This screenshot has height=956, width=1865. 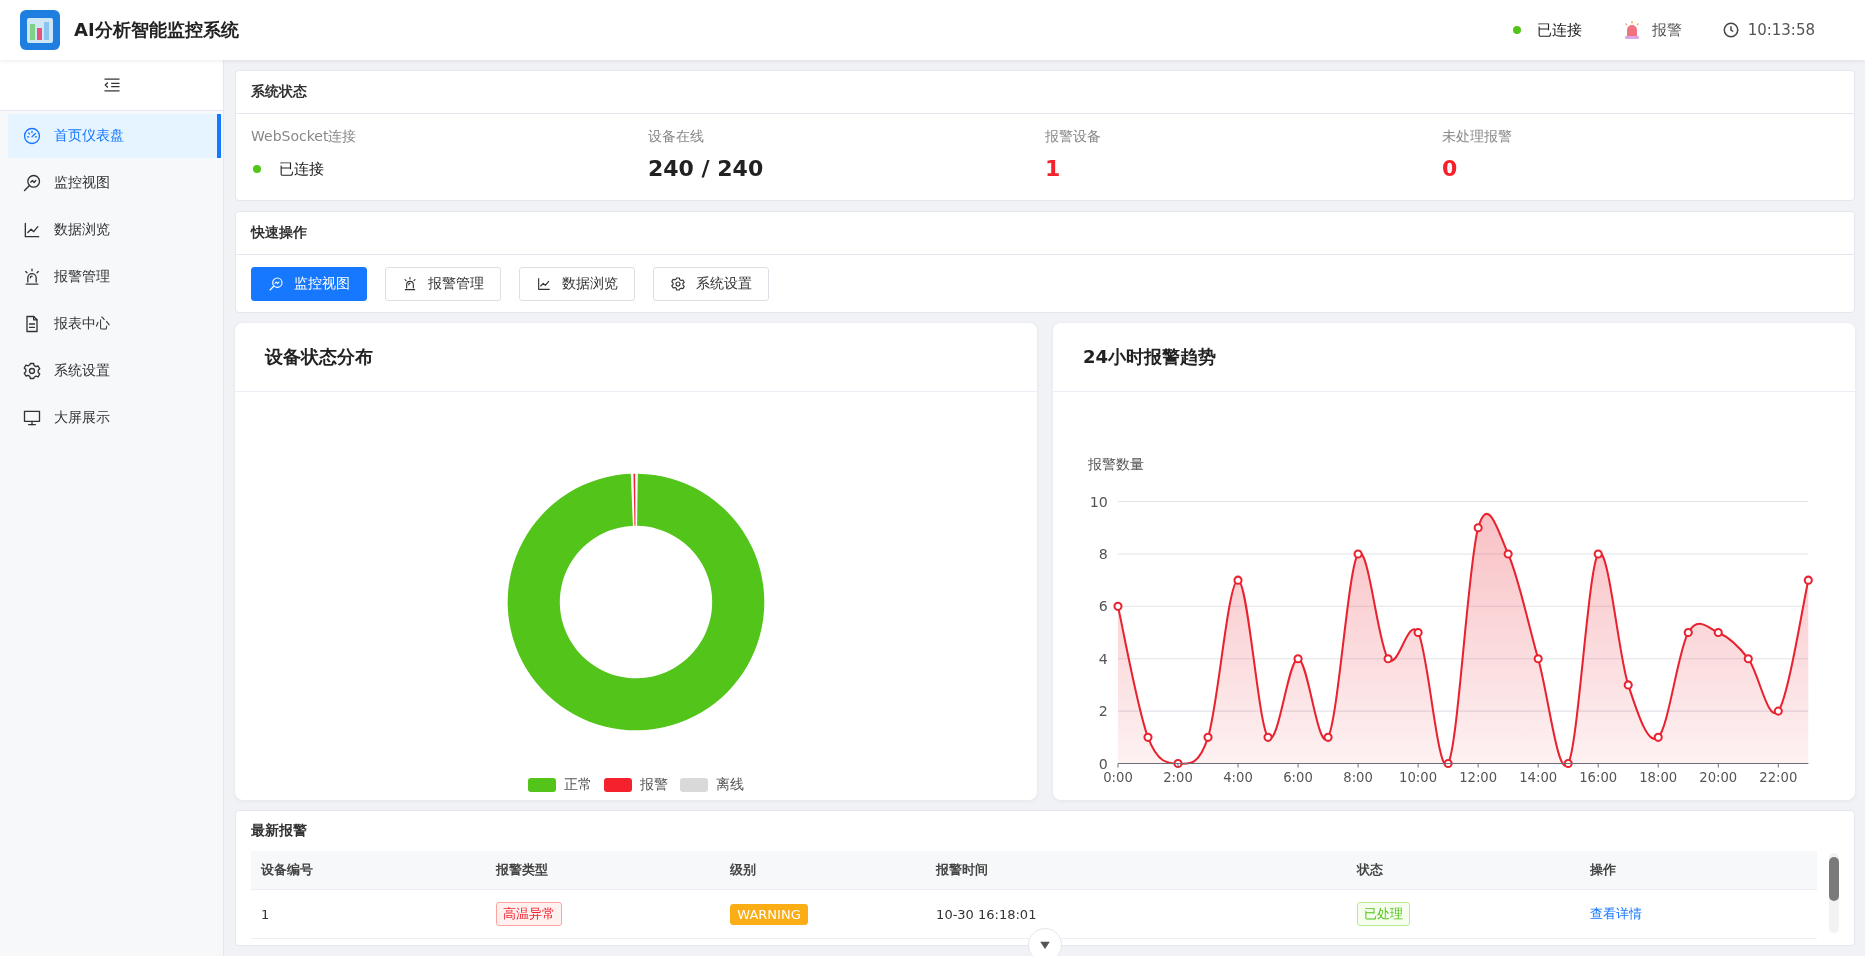 What do you see at coordinates (1603, 870) in the screenshot?
I see `column-header: 操作` at bounding box center [1603, 870].